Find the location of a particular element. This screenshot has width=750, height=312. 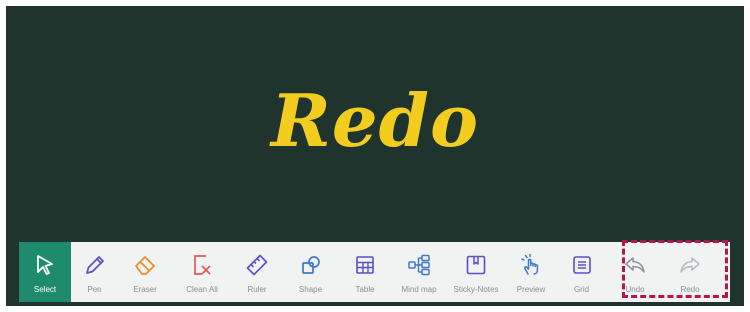

pen-icon is located at coordinates (95, 265).